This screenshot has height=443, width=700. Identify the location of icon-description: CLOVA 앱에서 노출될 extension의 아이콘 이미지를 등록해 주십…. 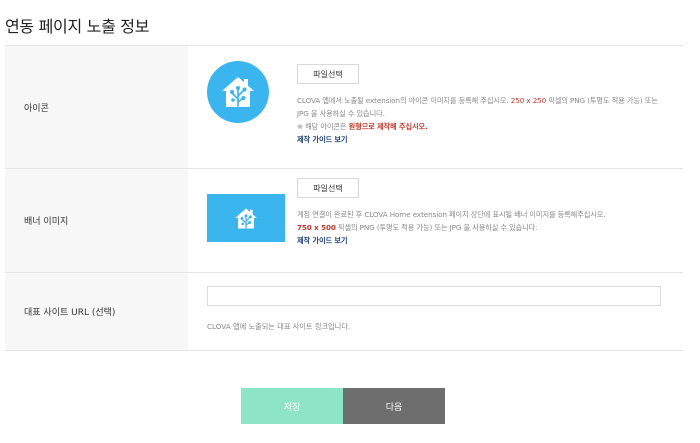
(481, 120).